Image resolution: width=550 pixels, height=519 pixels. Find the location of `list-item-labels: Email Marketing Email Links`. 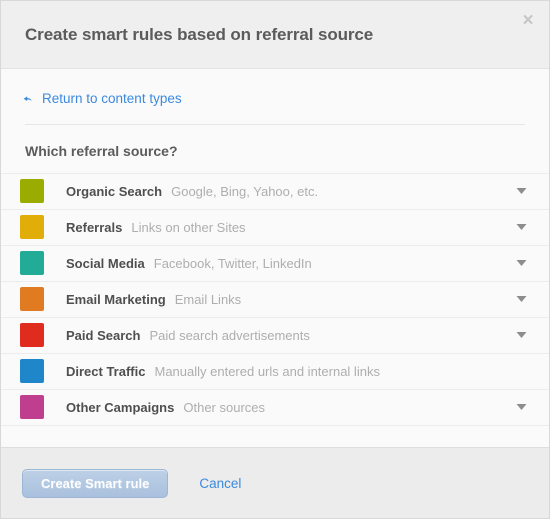

list-item-labels: Email Marketing Email Links is located at coordinates (153, 299).